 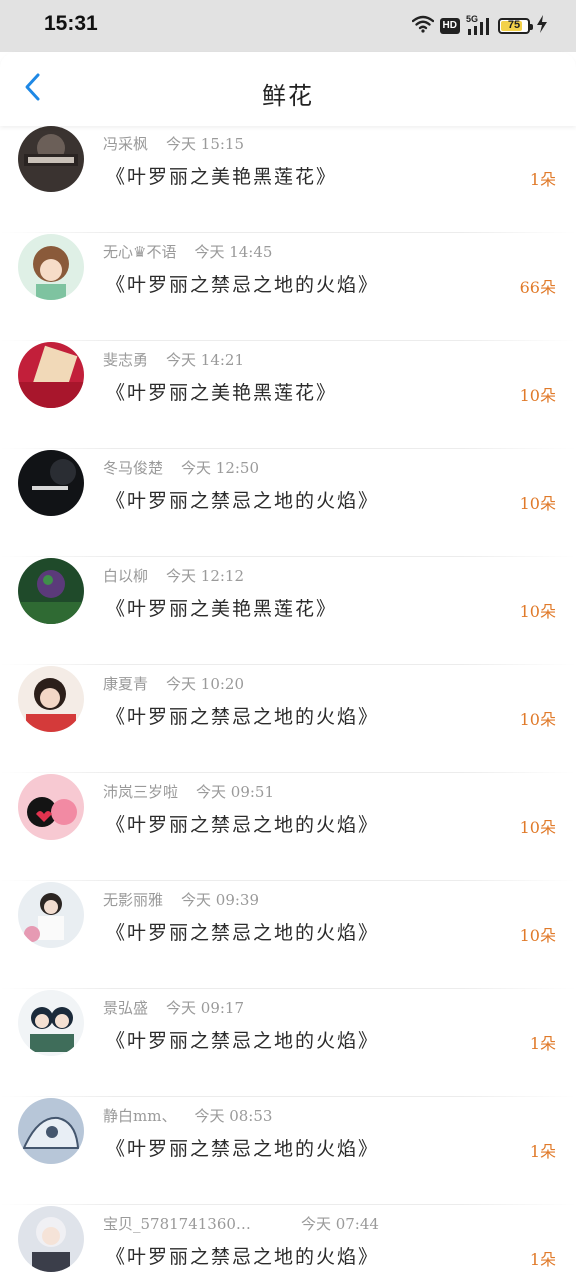 I want to click on sender-name: 冬马俊楚, so click(x=133, y=468).